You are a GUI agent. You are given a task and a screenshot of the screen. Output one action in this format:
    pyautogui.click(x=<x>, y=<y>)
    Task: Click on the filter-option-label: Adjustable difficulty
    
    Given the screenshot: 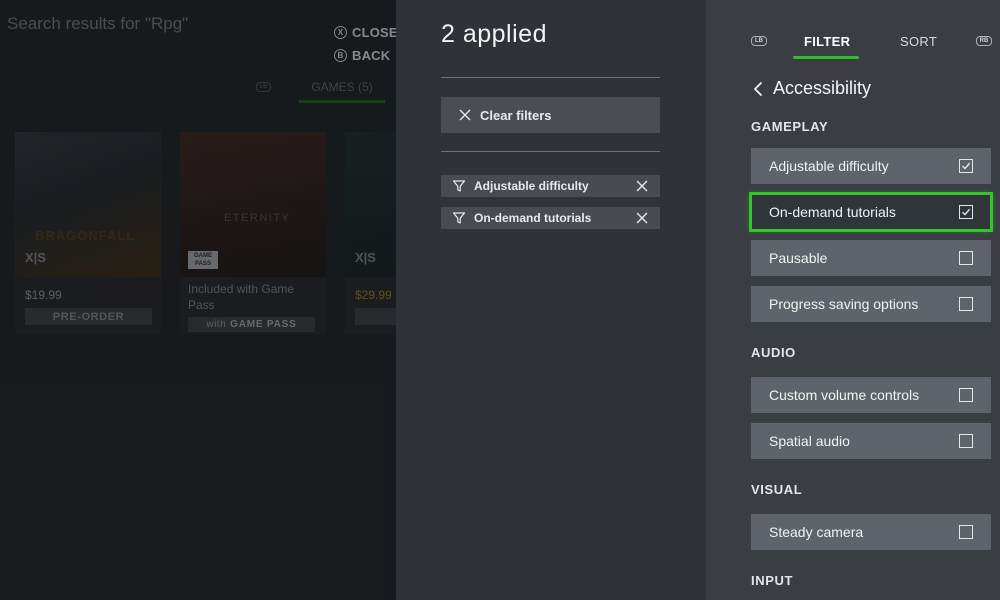 What is the action you would take?
    pyautogui.click(x=829, y=166)
    